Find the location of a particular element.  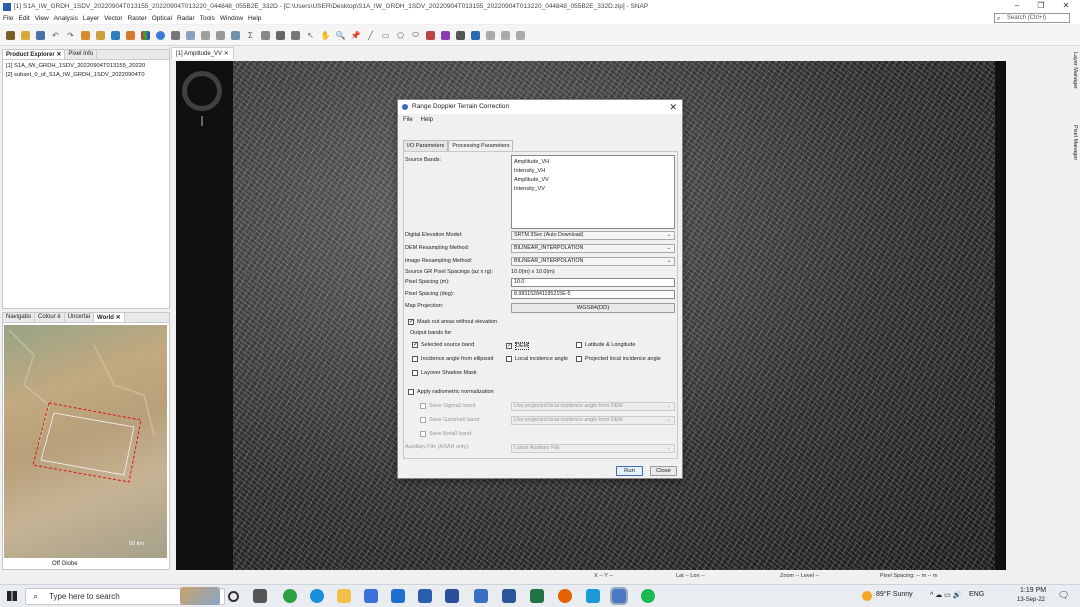

store-icon is located at coordinates (371, 596).